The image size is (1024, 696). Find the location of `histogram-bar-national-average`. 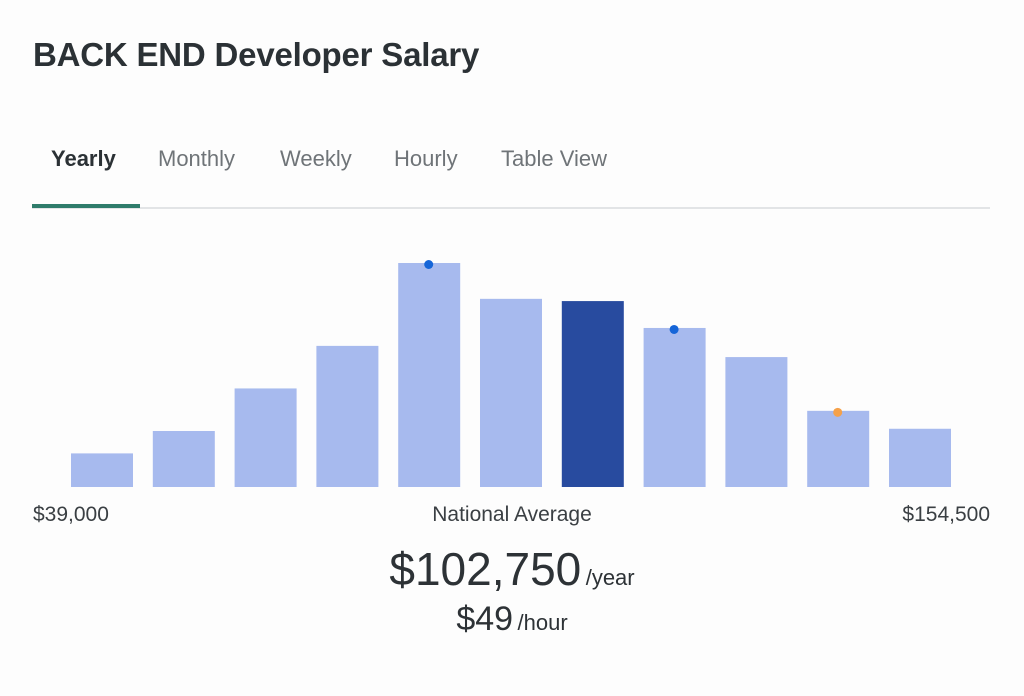

histogram-bar-national-average is located at coordinates (592, 394).